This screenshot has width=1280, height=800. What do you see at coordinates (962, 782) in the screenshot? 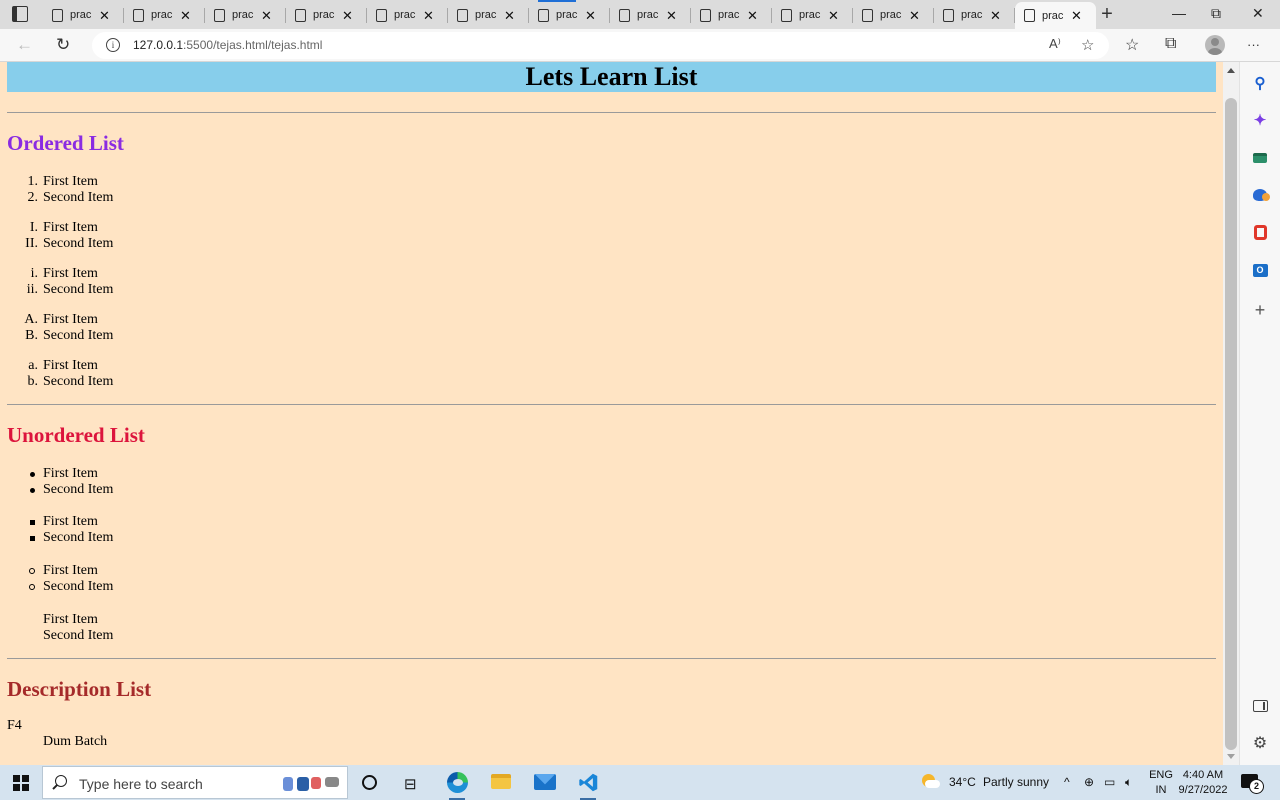
I see `weather-temp: 34°C` at bounding box center [962, 782].